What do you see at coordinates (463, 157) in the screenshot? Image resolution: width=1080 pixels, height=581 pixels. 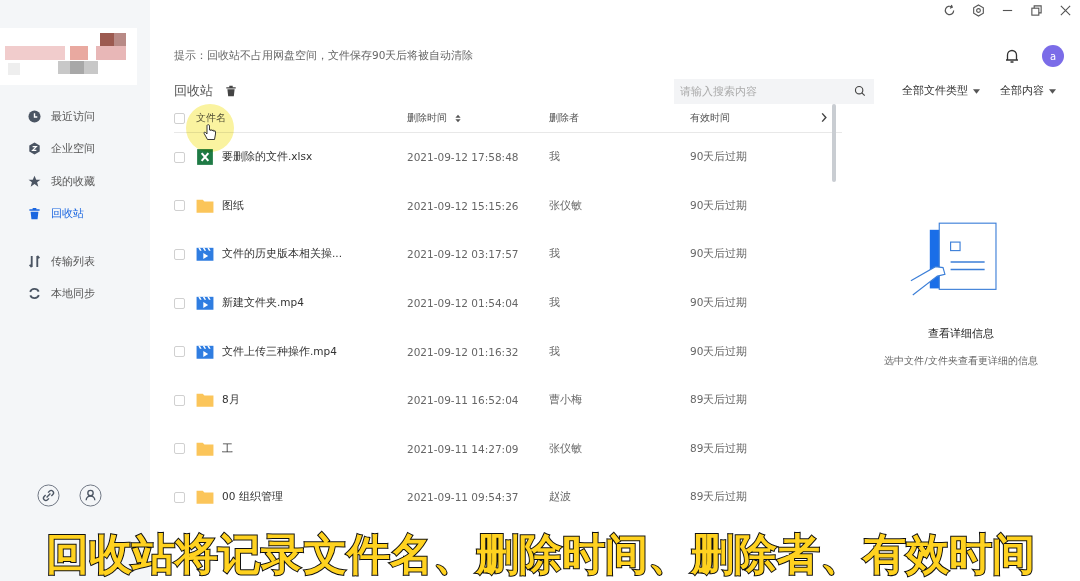 I see `table-cell: 2021-09-12 17:58:48` at bounding box center [463, 157].